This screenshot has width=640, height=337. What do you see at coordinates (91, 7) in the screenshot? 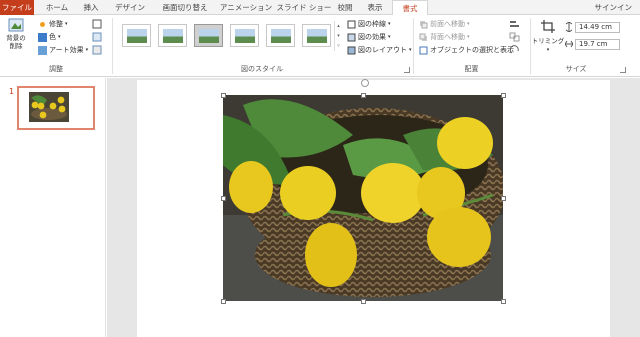
I see `tab-insert: 挿入` at bounding box center [91, 7].